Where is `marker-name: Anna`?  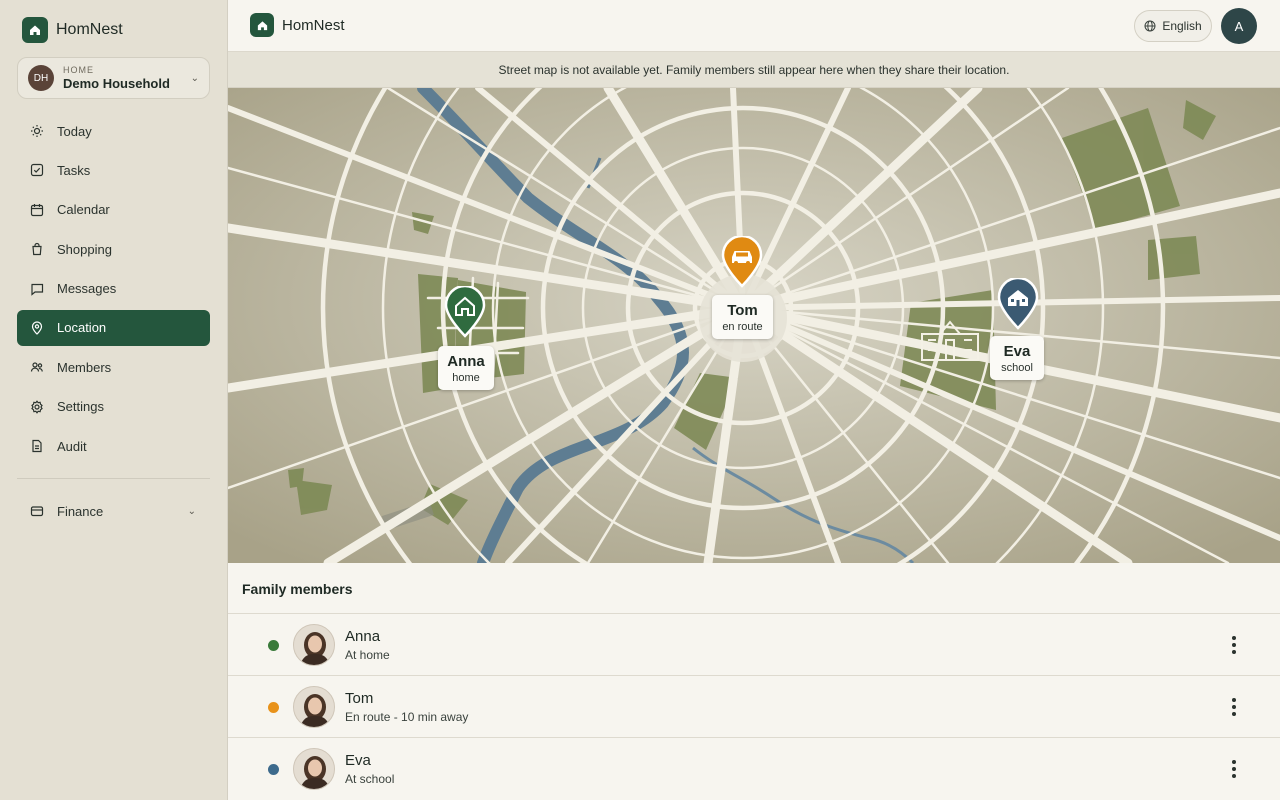 marker-name: Anna is located at coordinates (466, 361).